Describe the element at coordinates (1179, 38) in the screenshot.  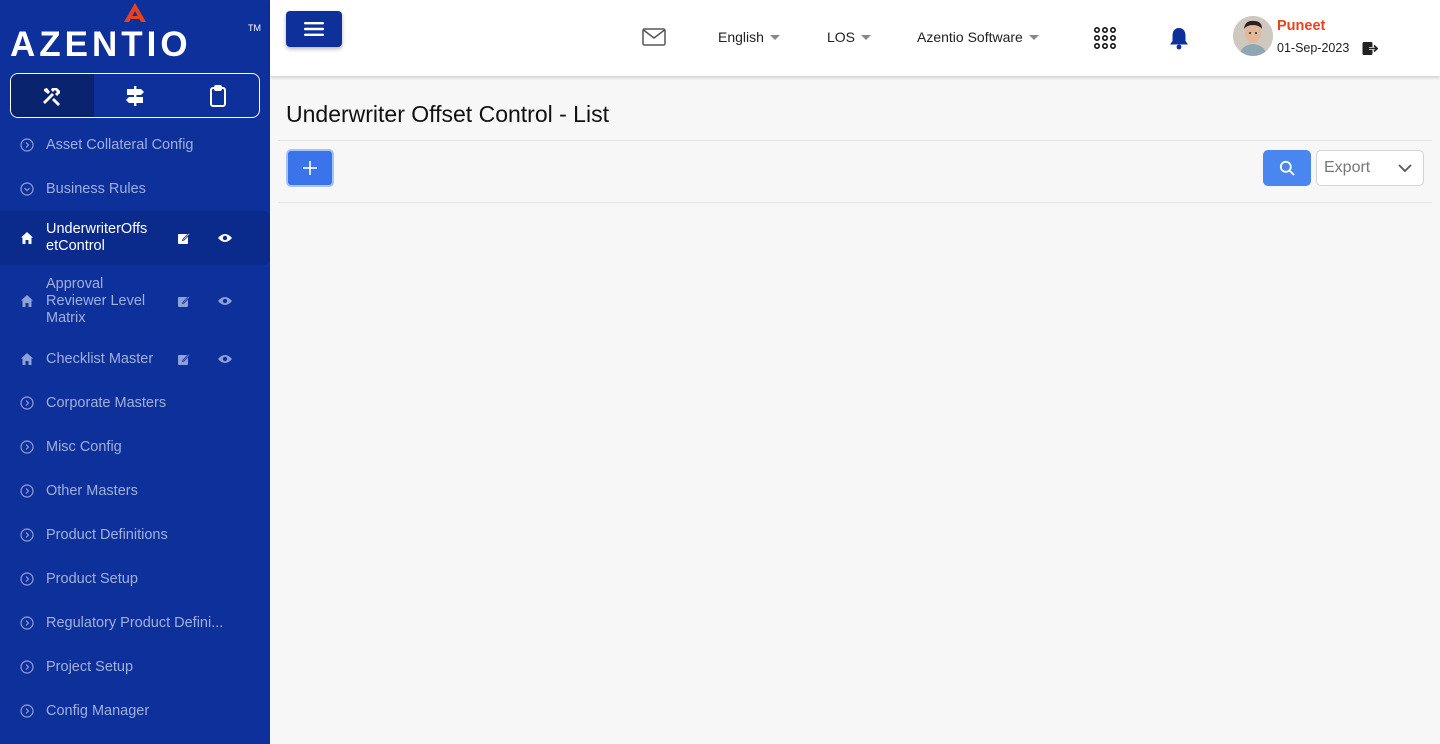
I see `bell-icon` at that location.